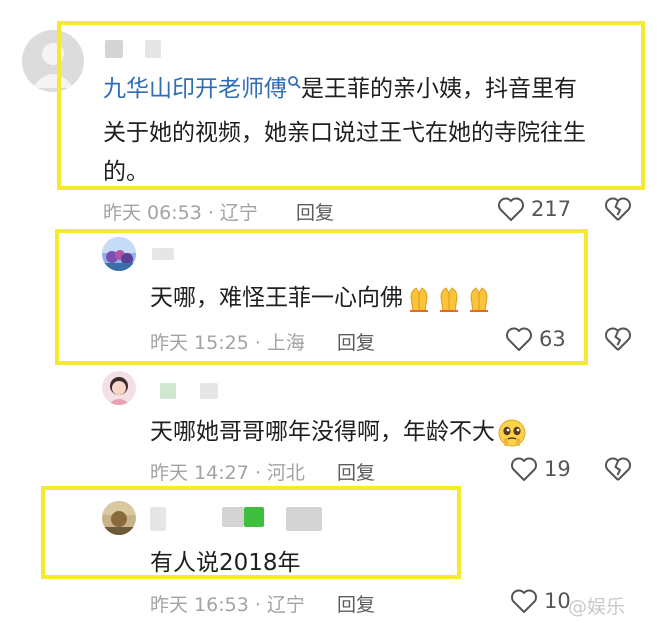 The image size is (660, 623). Describe the element at coordinates (251, 532) in the screenshot. I see `highlight-box` at that location.